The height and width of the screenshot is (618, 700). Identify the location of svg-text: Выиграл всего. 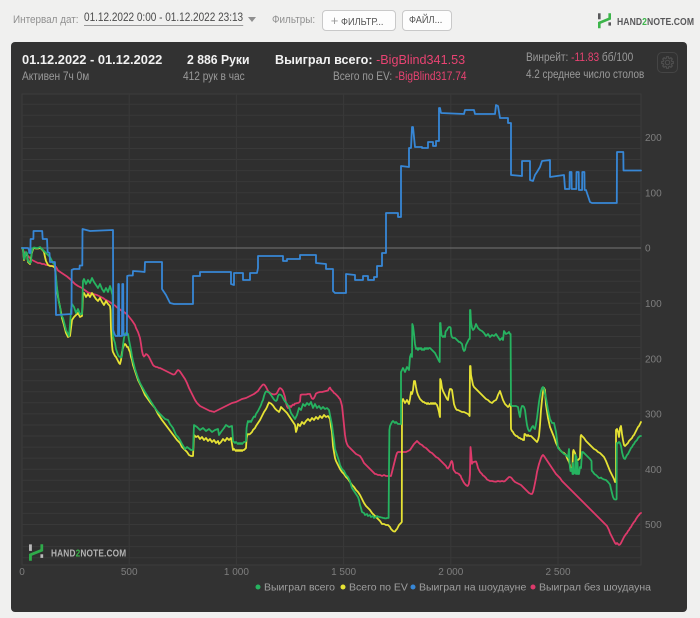
(299, 588).